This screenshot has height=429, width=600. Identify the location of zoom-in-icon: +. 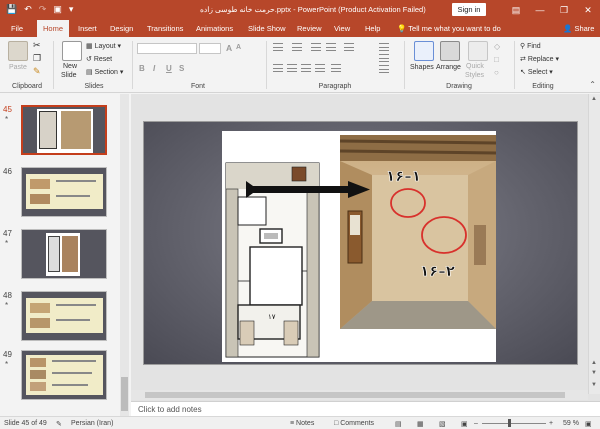
(551, 423).